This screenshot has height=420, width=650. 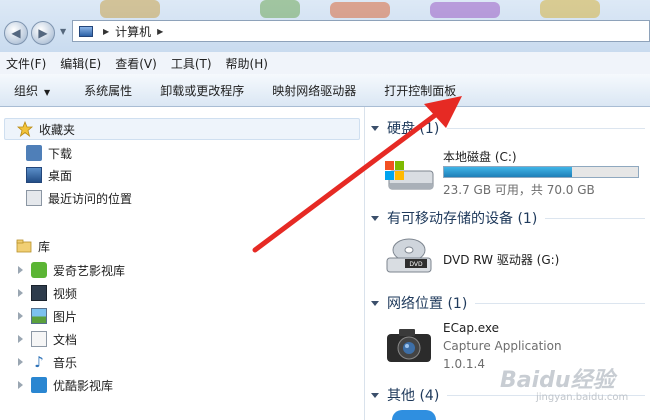 I want to click on nav-item-iqiyi-library: 爱奇艺影视库, so click(x=71, y=270).